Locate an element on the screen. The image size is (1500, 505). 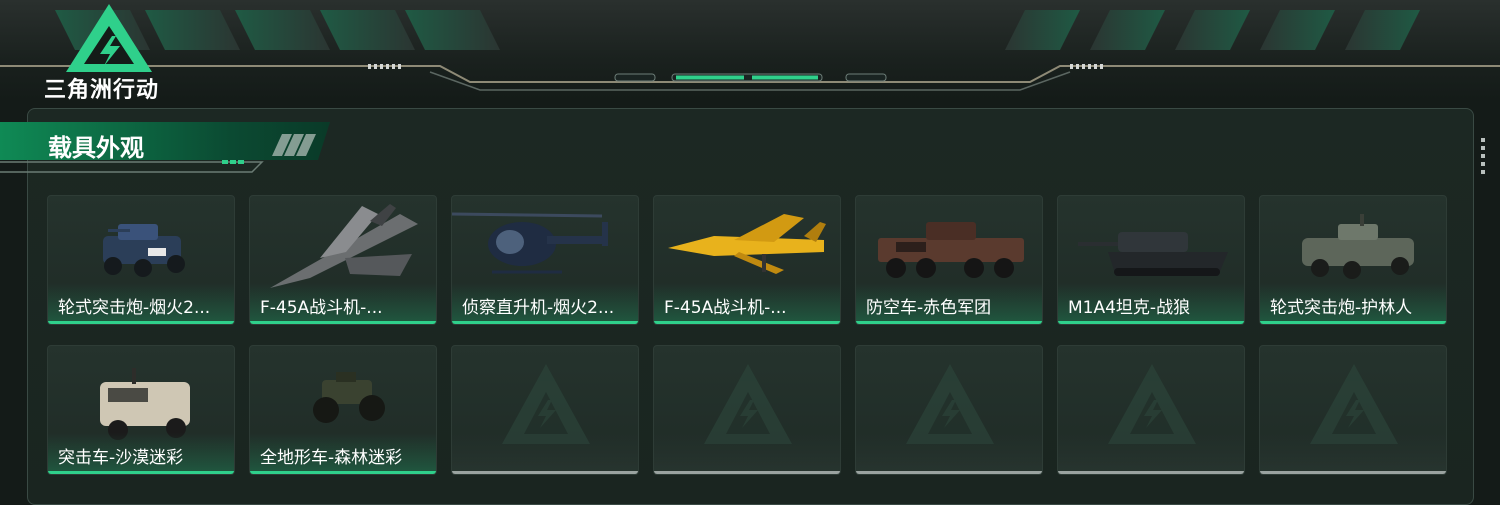
atv-icon is located at coordinates (349, 397).